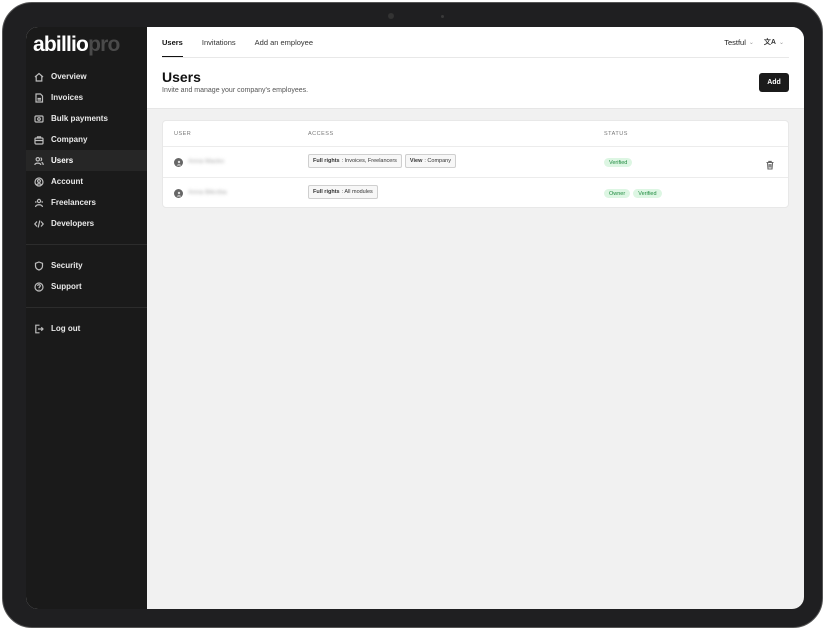 The image size is (825, 630). What do you see at coordinates (104, 44) in the screenshot?
I see `logo-suffix: pro` at bounding box center [104, 44].